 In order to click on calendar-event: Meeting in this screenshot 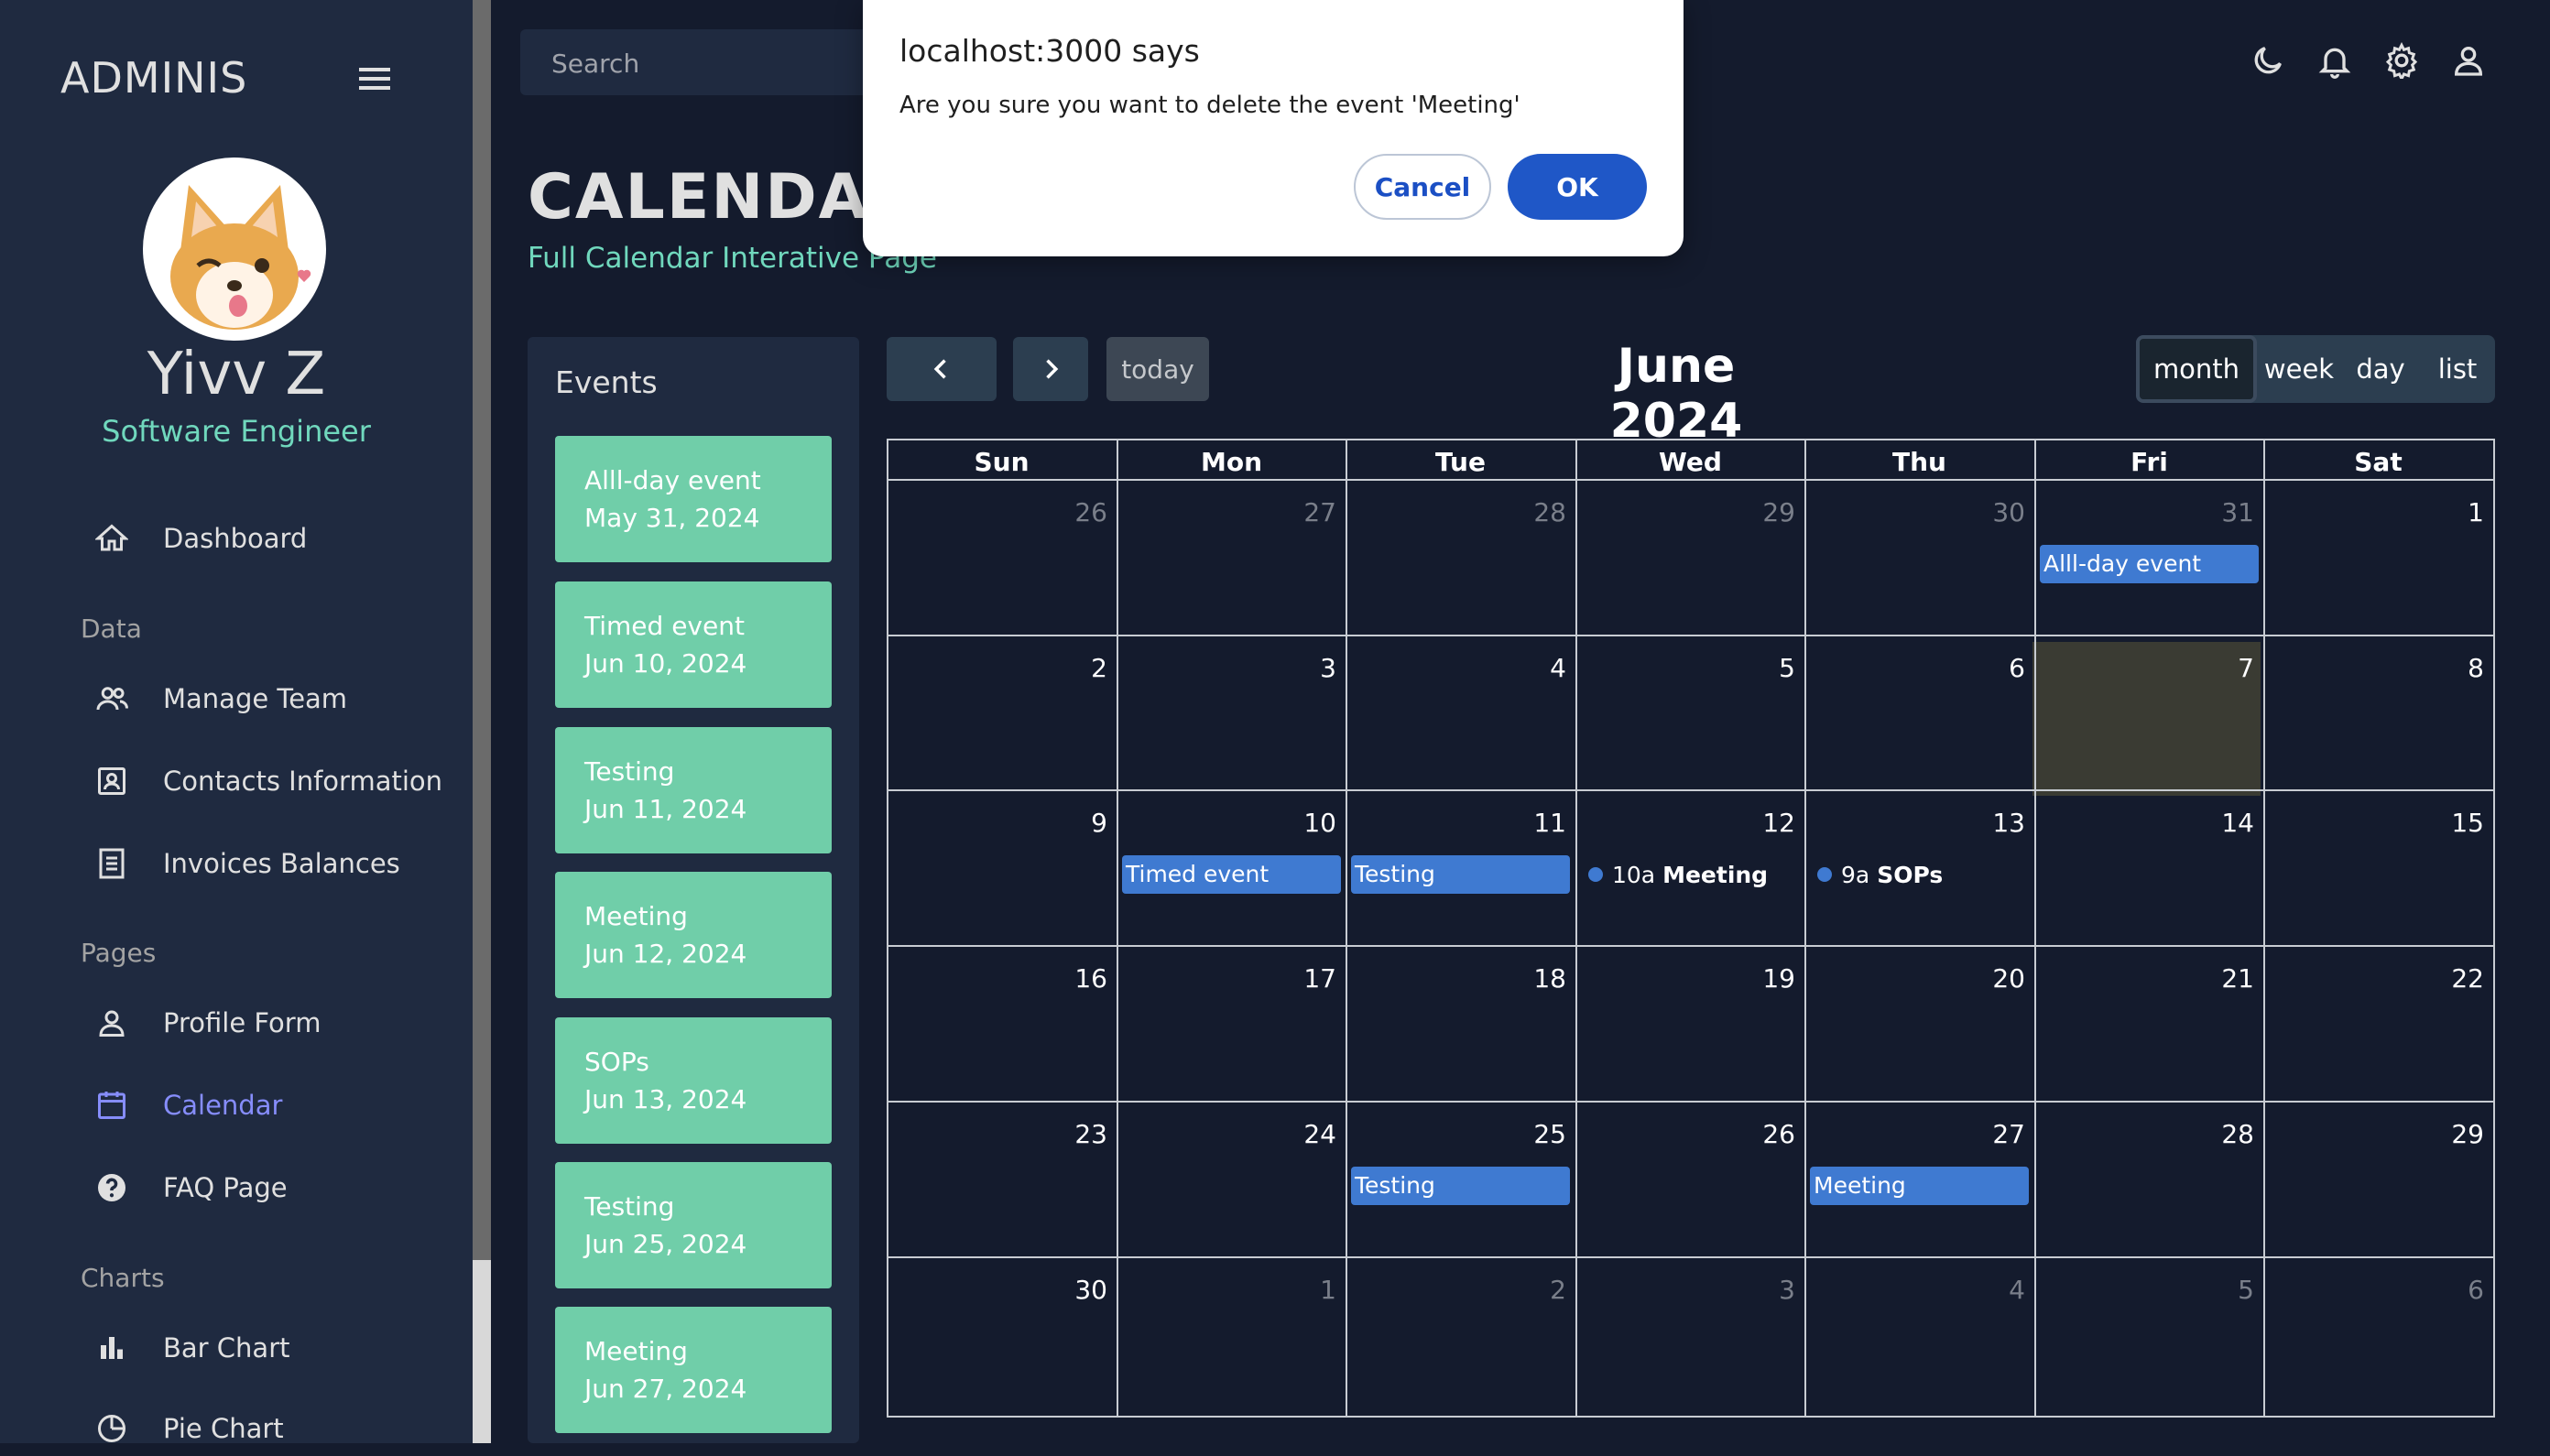, I will do `click(1919, 1186)`.